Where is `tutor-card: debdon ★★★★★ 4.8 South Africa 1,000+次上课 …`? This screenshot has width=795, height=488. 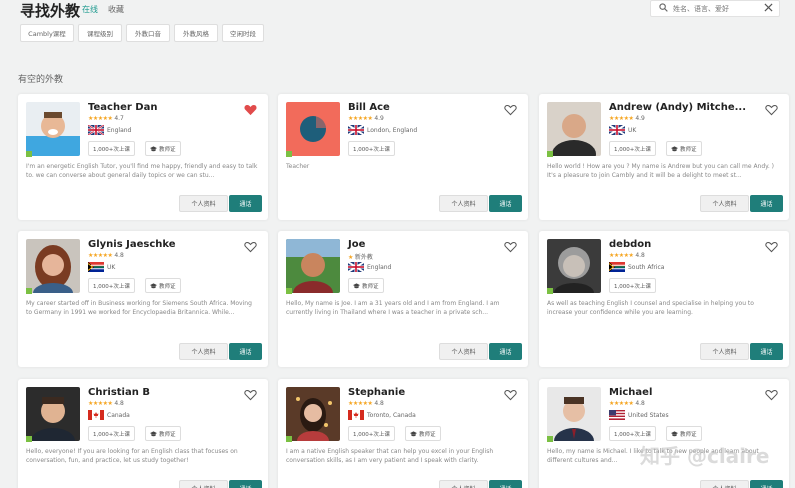
tutor-card: debdon ★★★★★ 4.8 South Africa 1,000+次上课 … is located at coordinates (664, 299).